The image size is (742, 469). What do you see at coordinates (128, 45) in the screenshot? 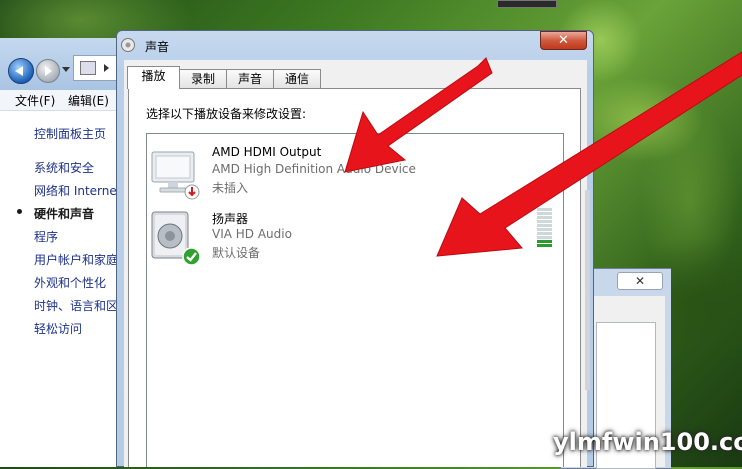
I see `sound-app-icon` at bounding box center [128, 45].